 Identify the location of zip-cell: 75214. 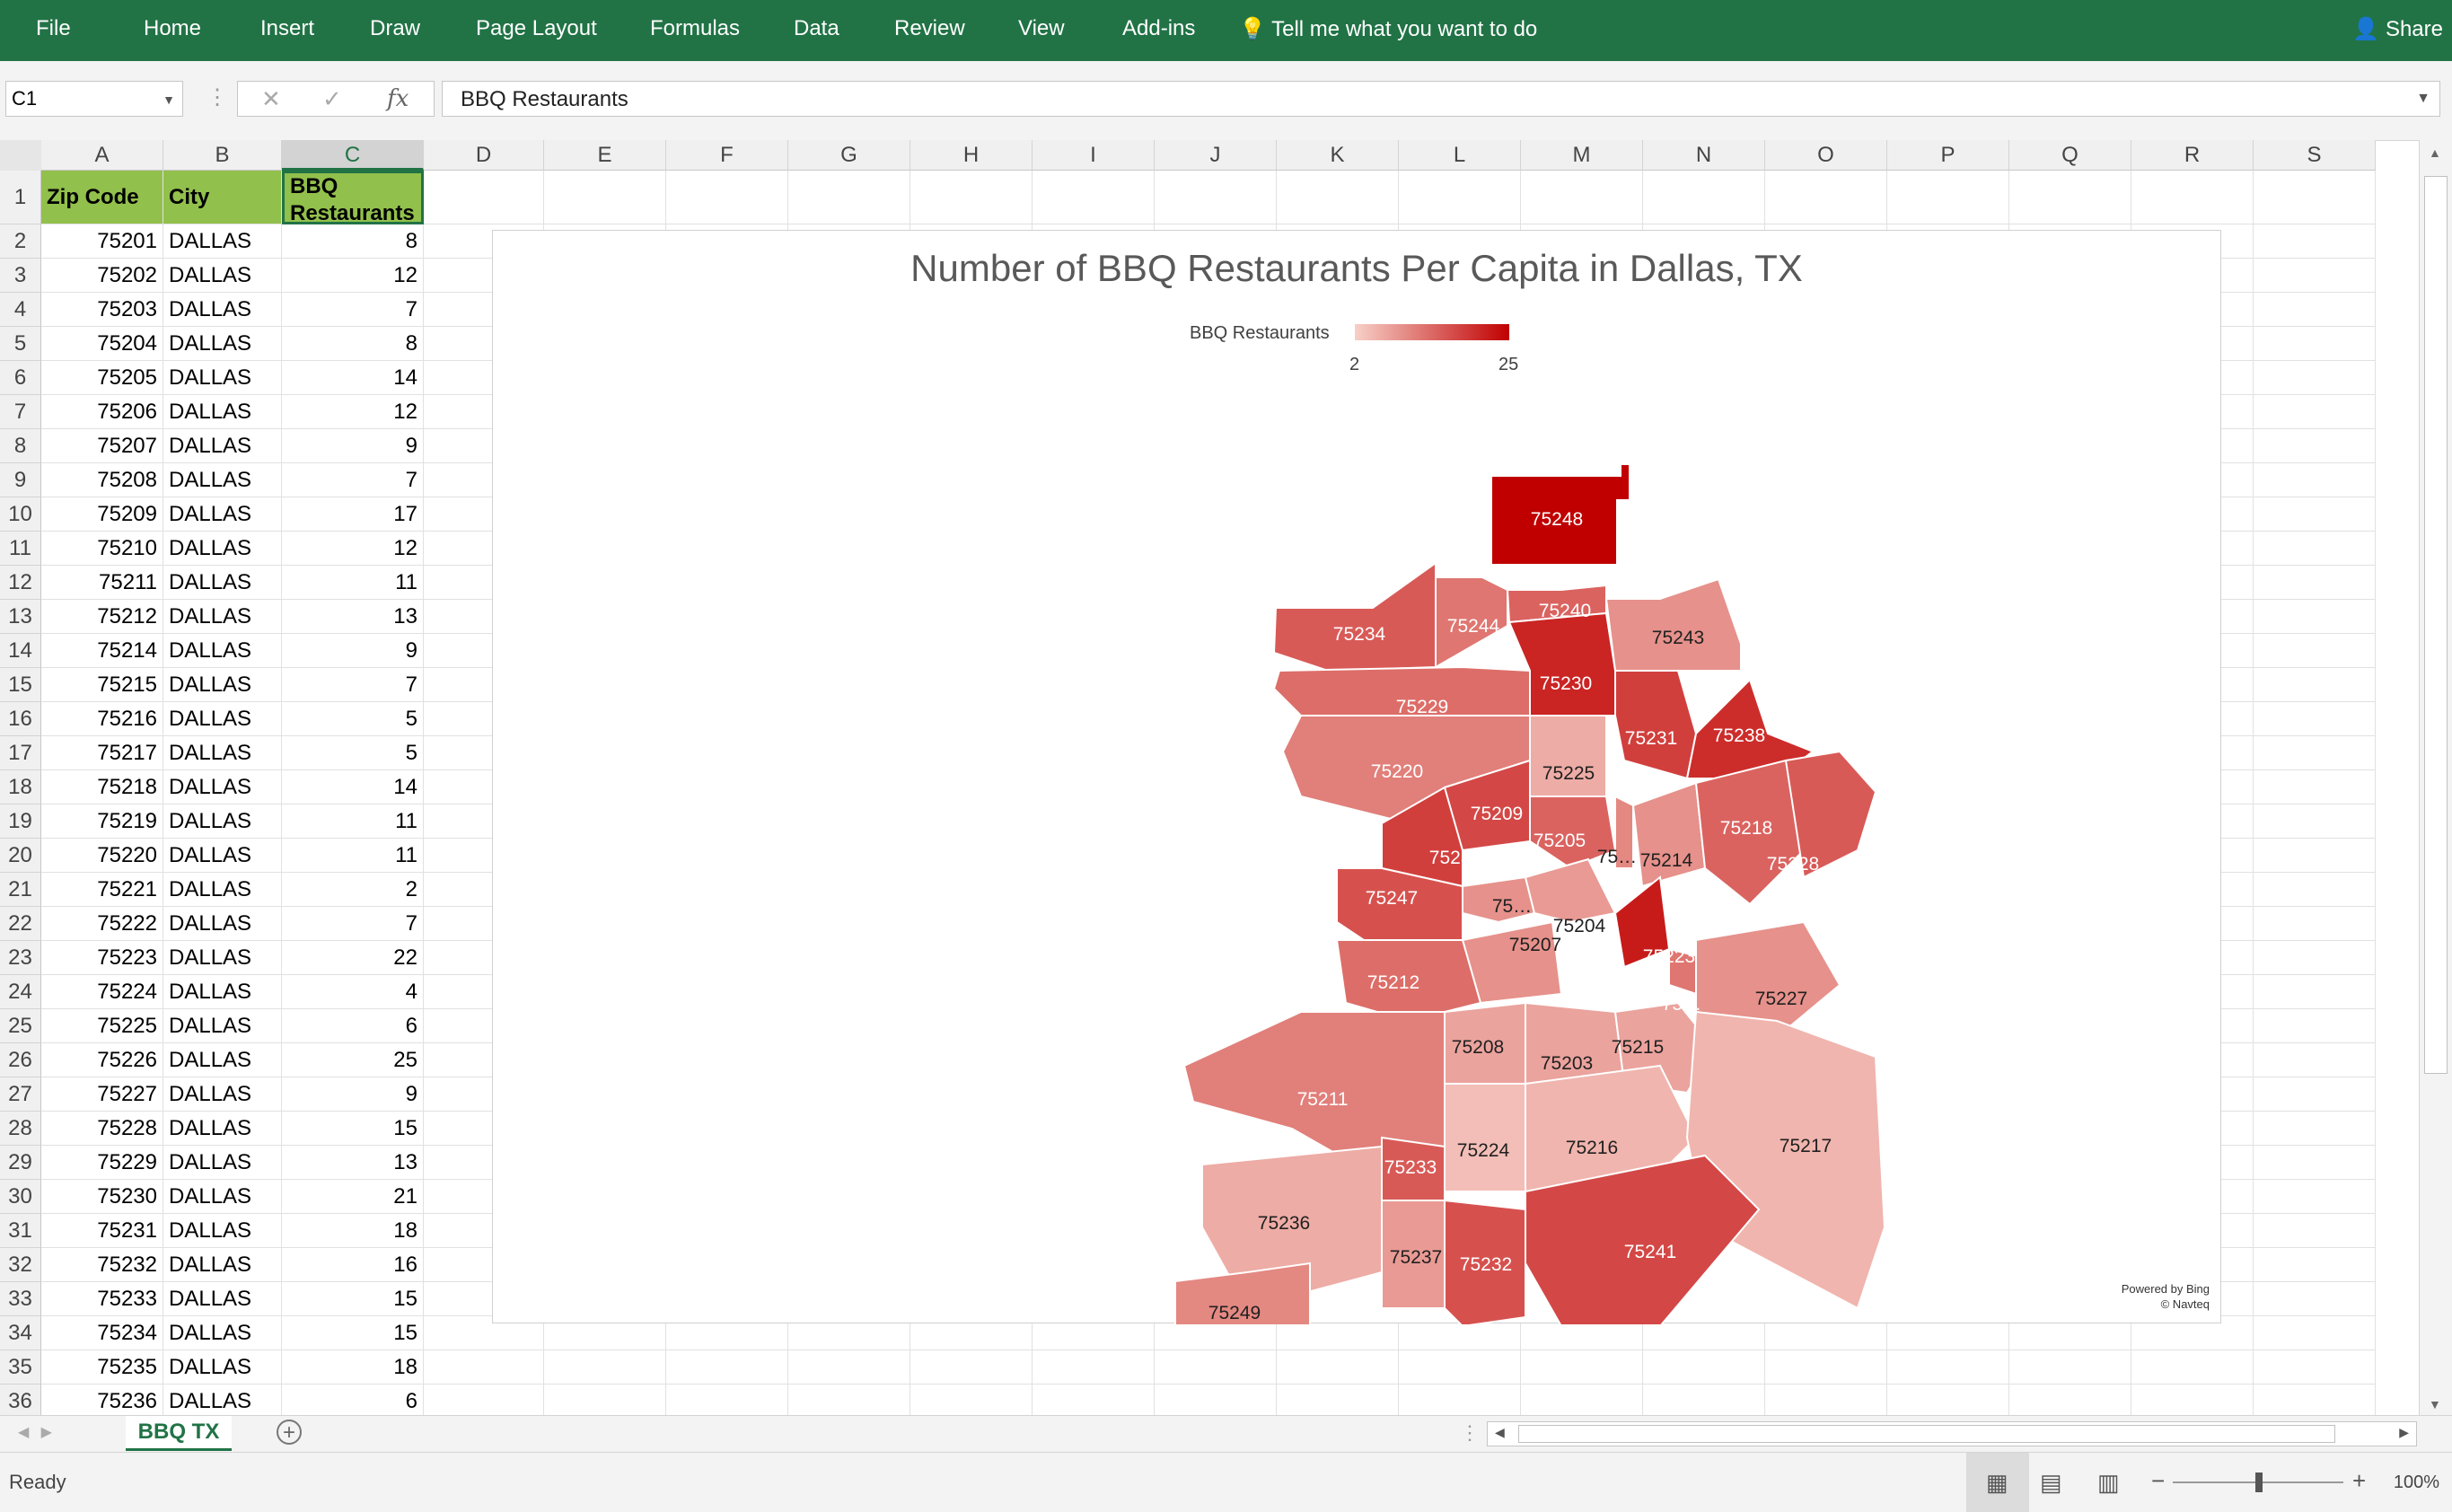
(102, 651).